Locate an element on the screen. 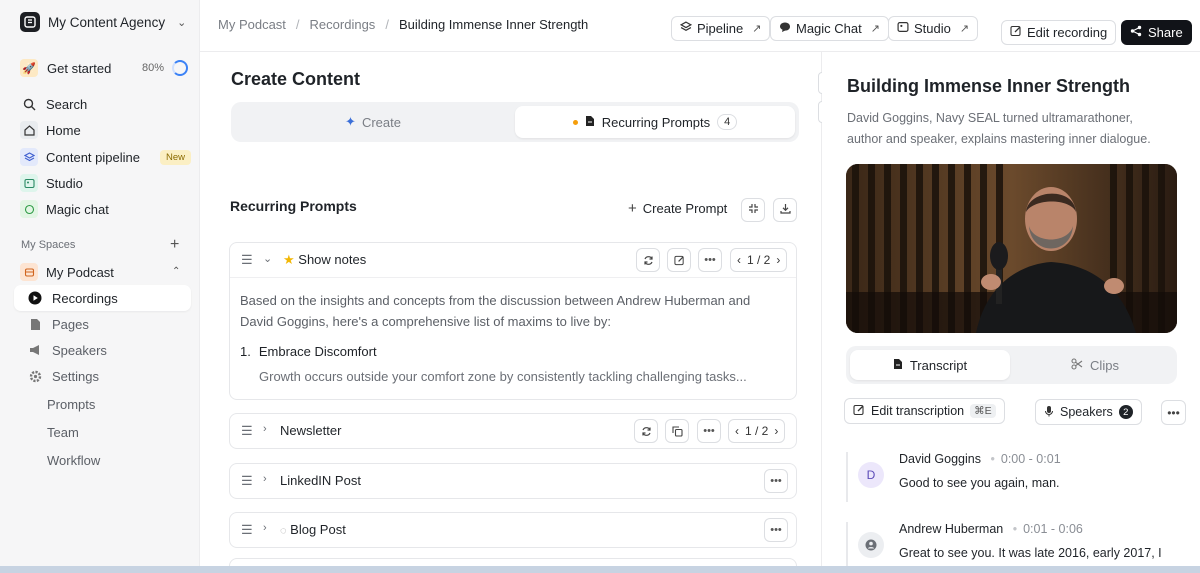 The height and width of the screenshot is (573, 1200). speakers-button: Speakers 2 is located at coordinates (1088, 412).